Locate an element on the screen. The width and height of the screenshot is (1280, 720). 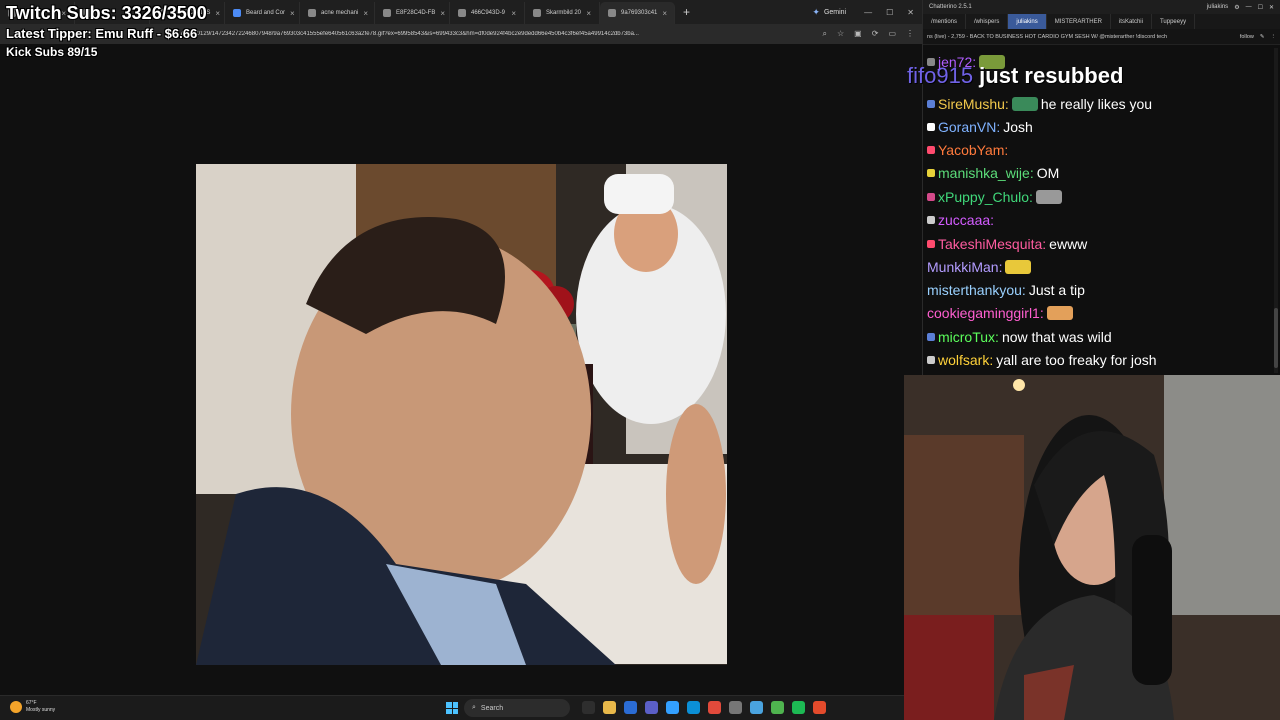
chat-username: manishka_wije: is located at coordinates (986, 173).